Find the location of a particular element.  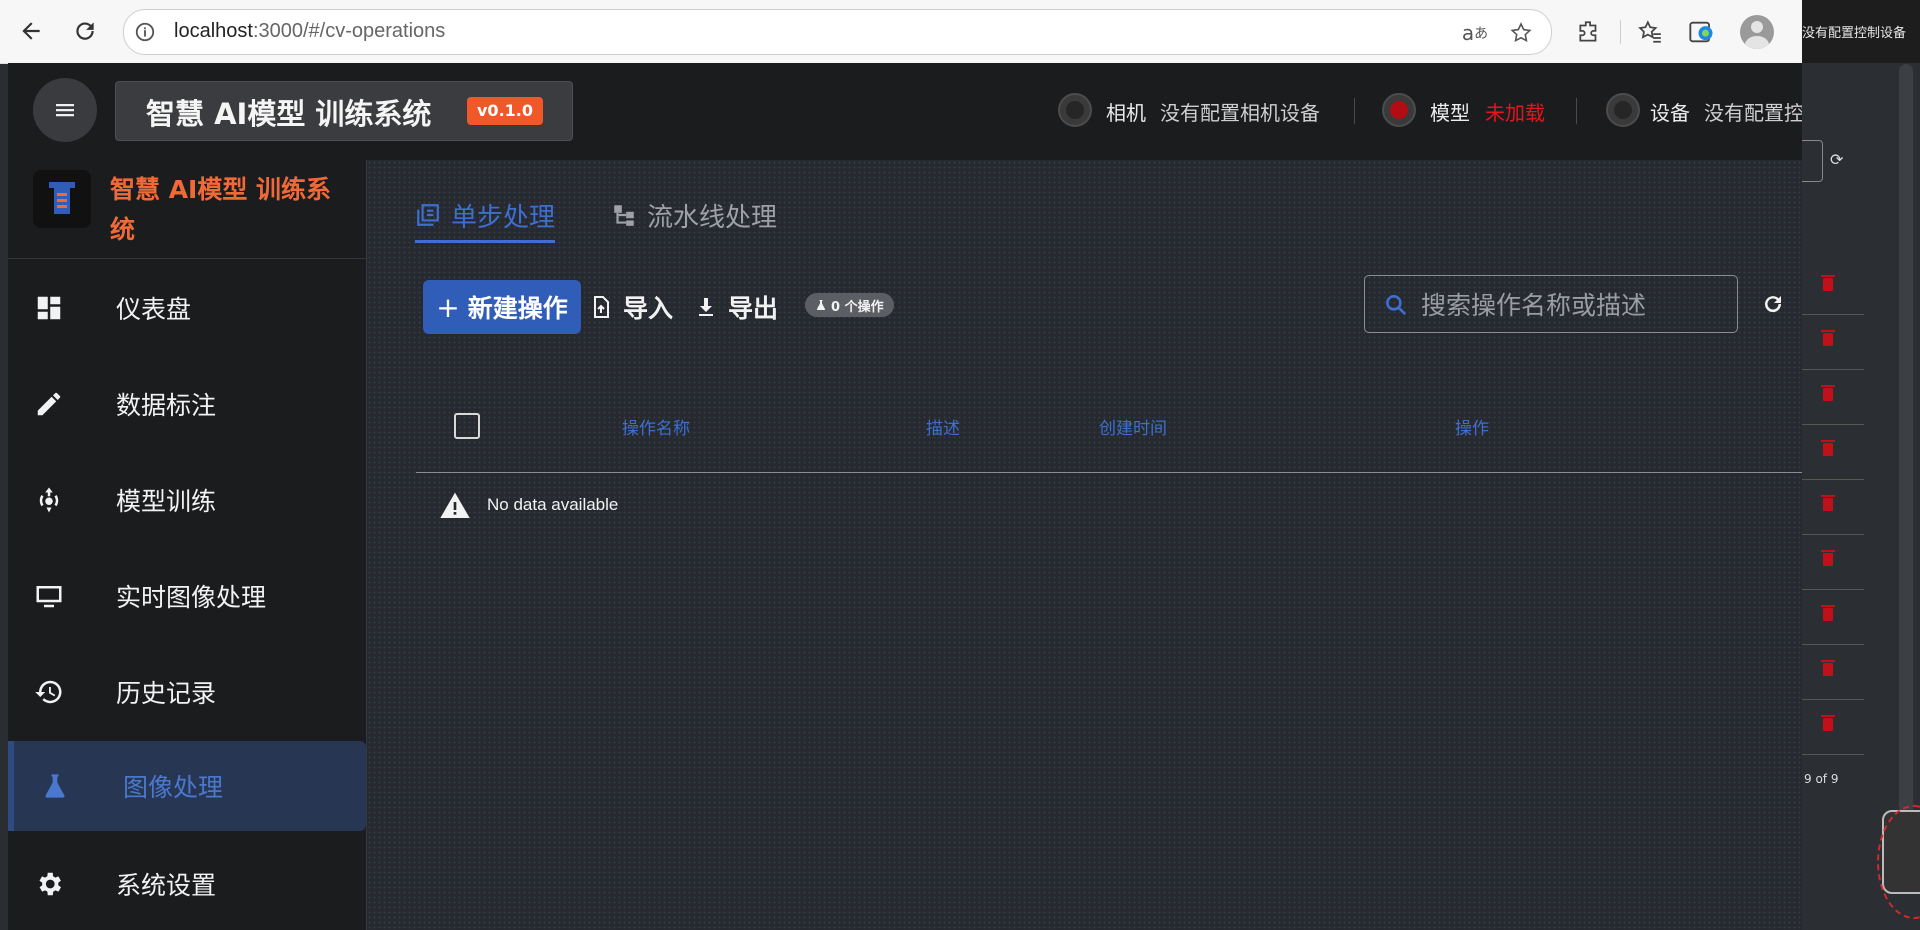

sidebar-item-annotation: 数据标注 is located at coordinates (187, 404).